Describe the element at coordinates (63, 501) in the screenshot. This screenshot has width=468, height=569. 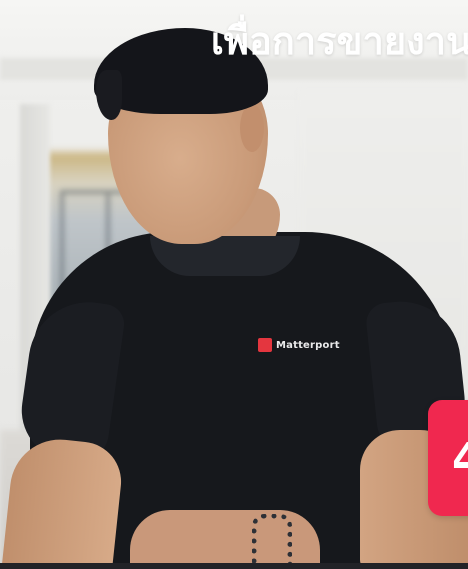
I see `person-arm-left` at that location.